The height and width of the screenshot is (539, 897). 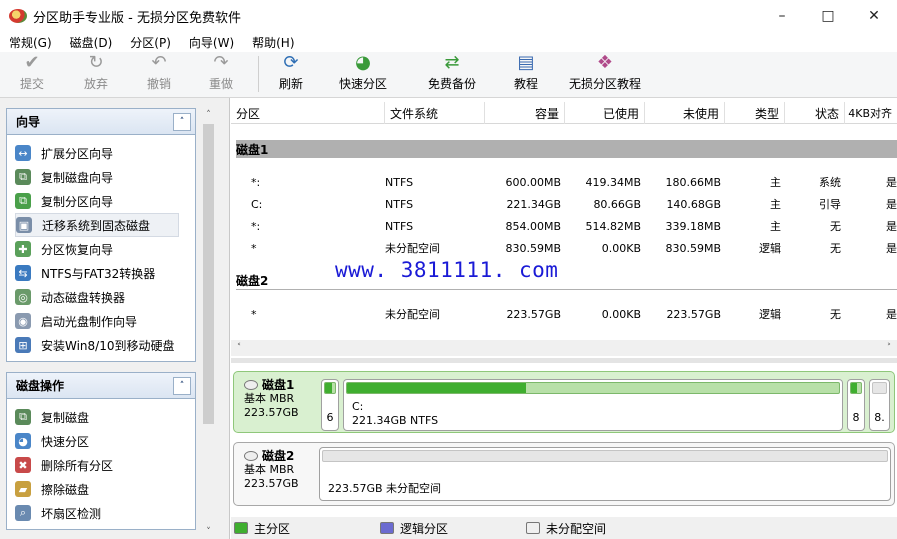 I want to click on col-filesystem: 文件系统, so click(x=435, y=113).